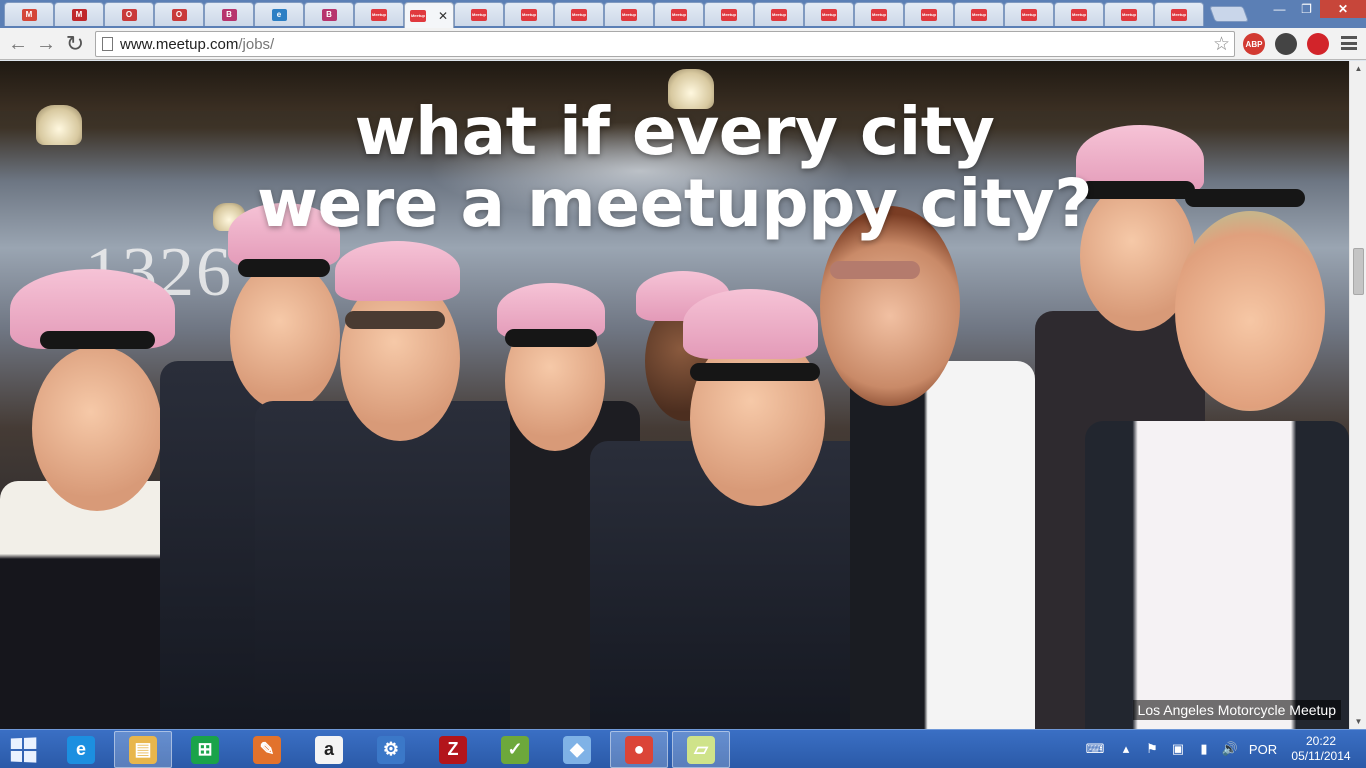 This screenshot has height=768, width=1366. I want to click on taskbar-app-button: ✎, so click(267, 749).